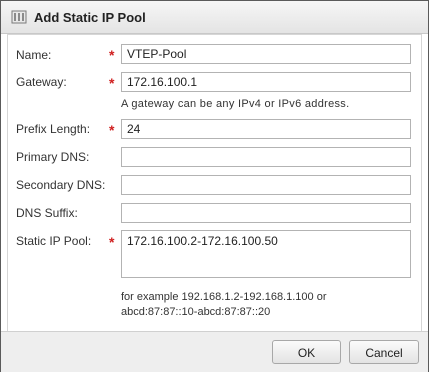 Image resolution: width=429 pixels, height=372 pixels. What do you see at coordinates (266, 129) in the screenshot?
I see `prefix-length-input` at bounding box center [266, 129].